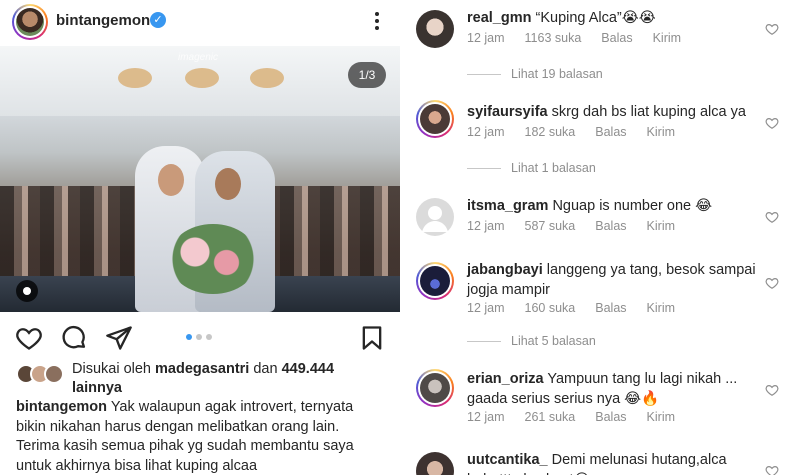 This screenshot has height=475, width=800. Describe the element at coordinates (367, 75) in the screenshot. I see `slide-counter: 1/3` at that location.